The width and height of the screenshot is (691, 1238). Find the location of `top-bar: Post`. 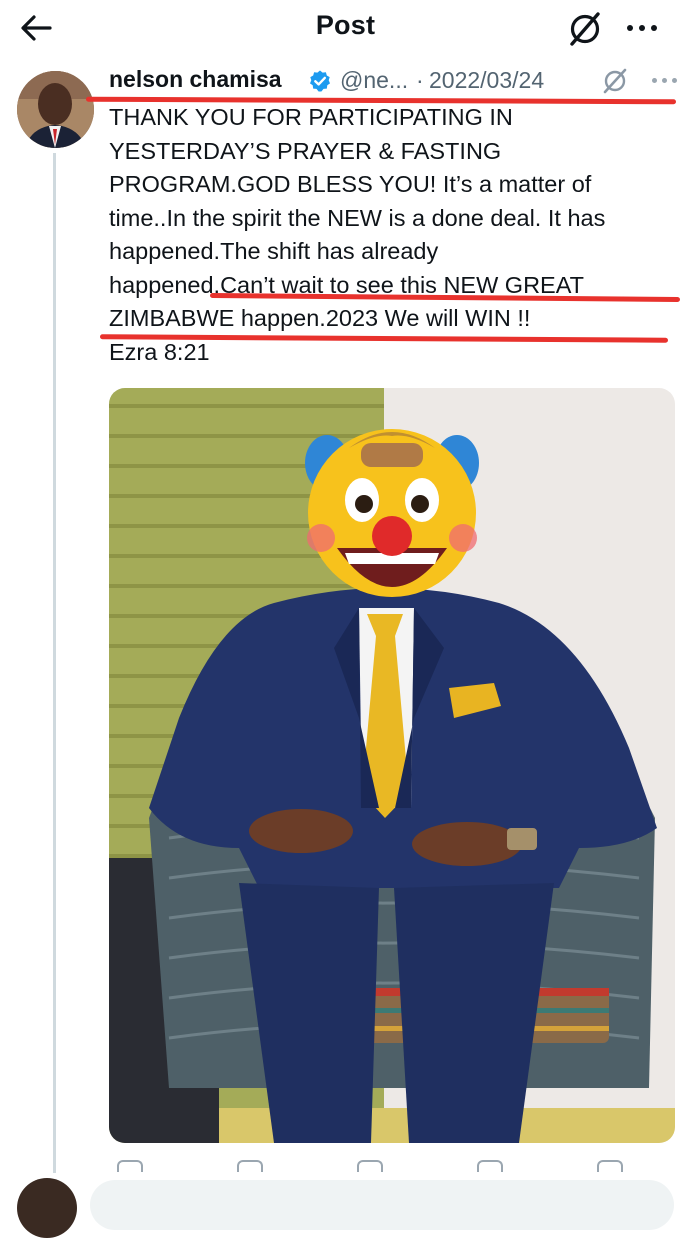

top-bar: Post is located at coordinates (345, 29).